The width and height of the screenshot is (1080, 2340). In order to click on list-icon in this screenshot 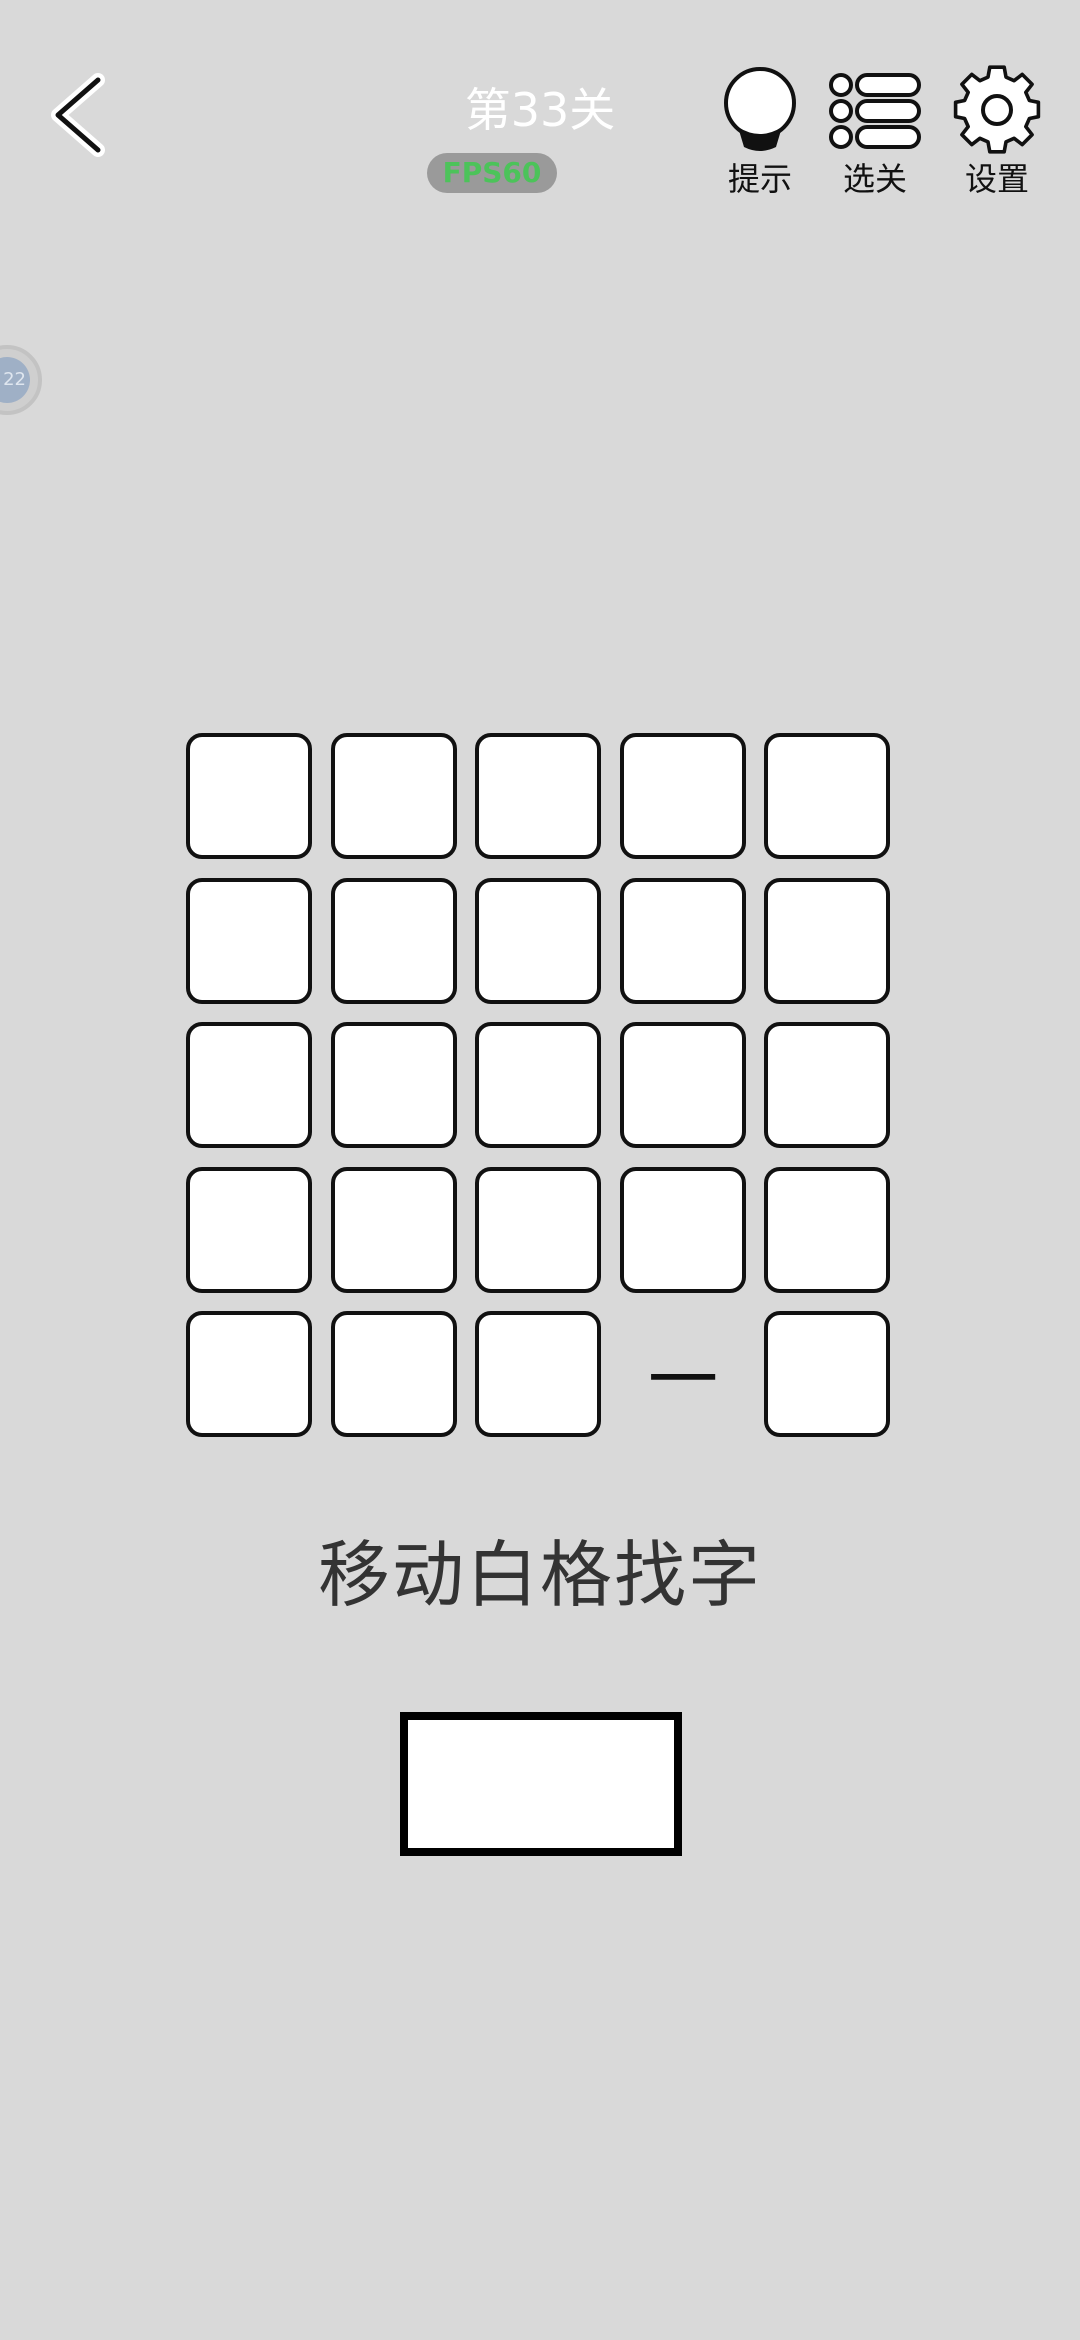, I will do `click(875, 111)`.